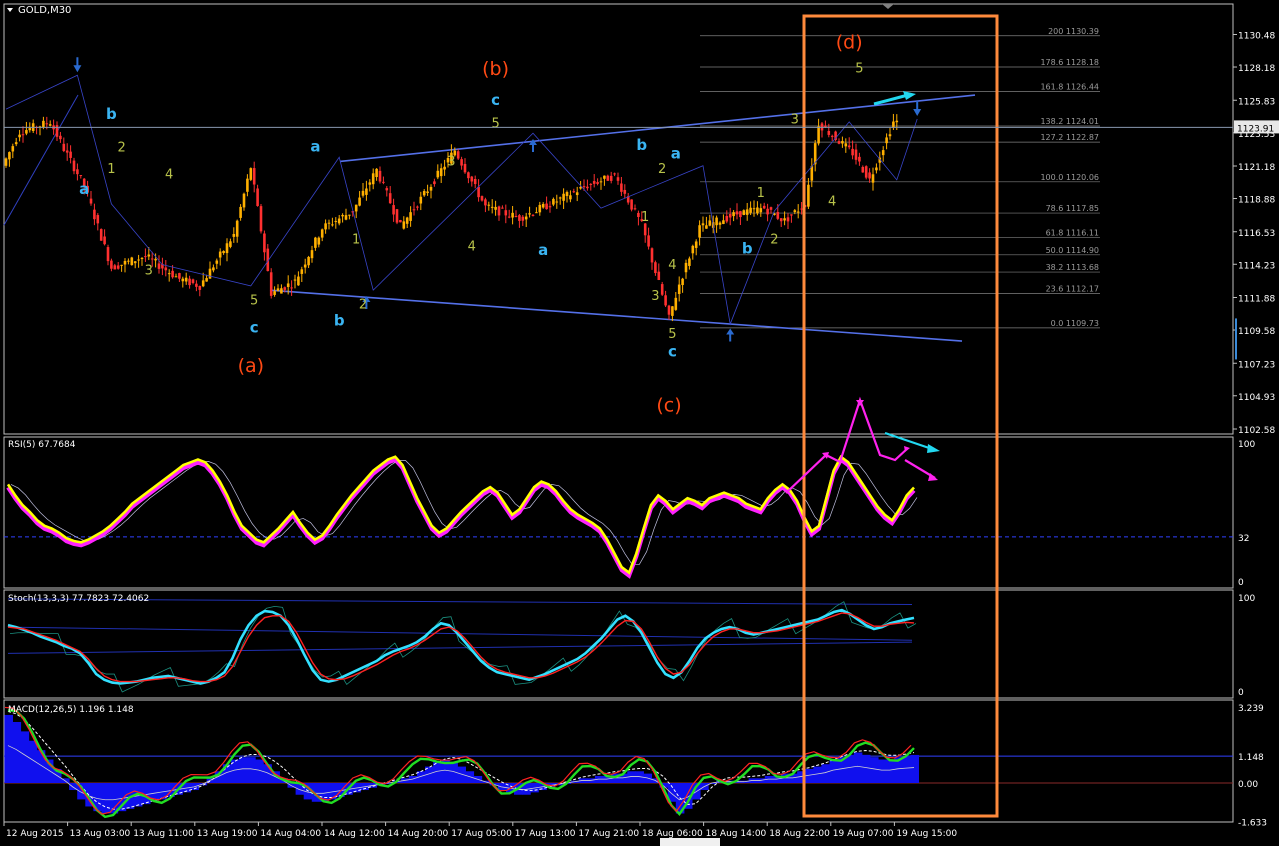 The width and height of the screenshot is (1279, 846). Describe the element at coordinates (635, 766) in the screenshot. I see `macd-panel: 3.239 1.148 0.00 -1.633` at that location.